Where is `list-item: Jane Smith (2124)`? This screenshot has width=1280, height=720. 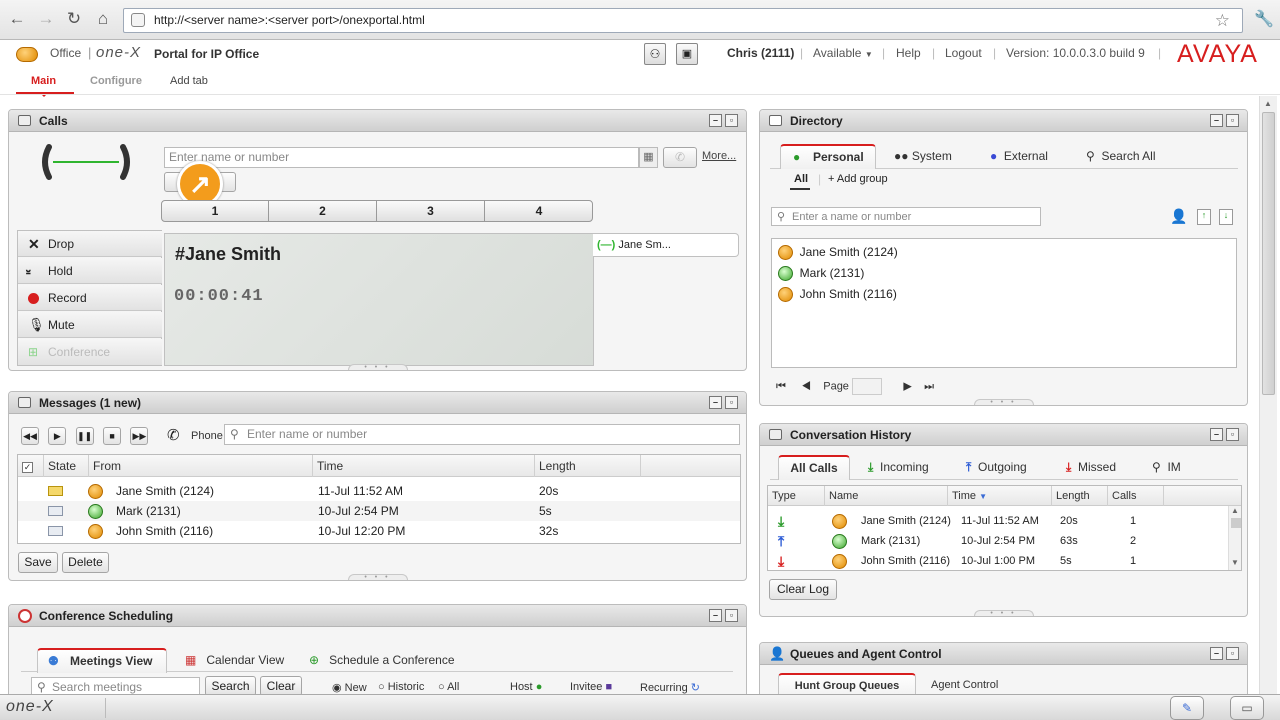
list-item: Jane Smith (2124) is located at coordinates (1007, 252).